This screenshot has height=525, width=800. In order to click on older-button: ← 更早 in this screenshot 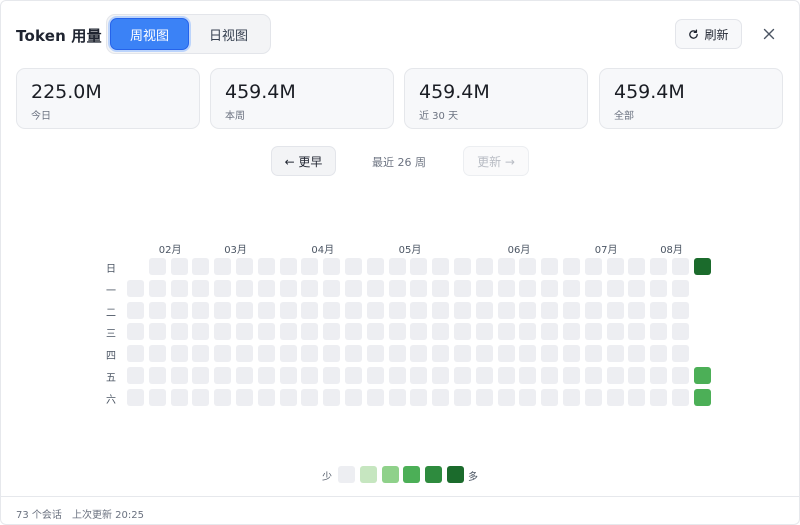, I will do `click(303, 161)`.